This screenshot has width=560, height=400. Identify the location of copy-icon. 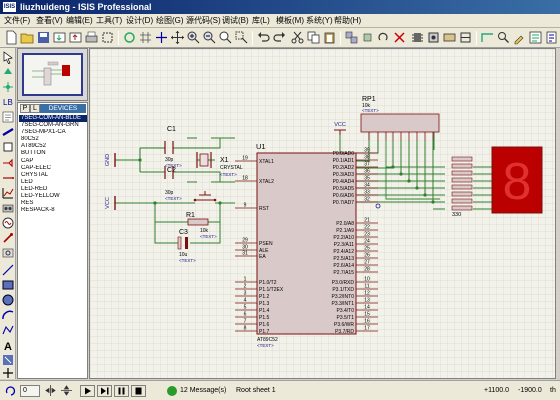
(313, 37).